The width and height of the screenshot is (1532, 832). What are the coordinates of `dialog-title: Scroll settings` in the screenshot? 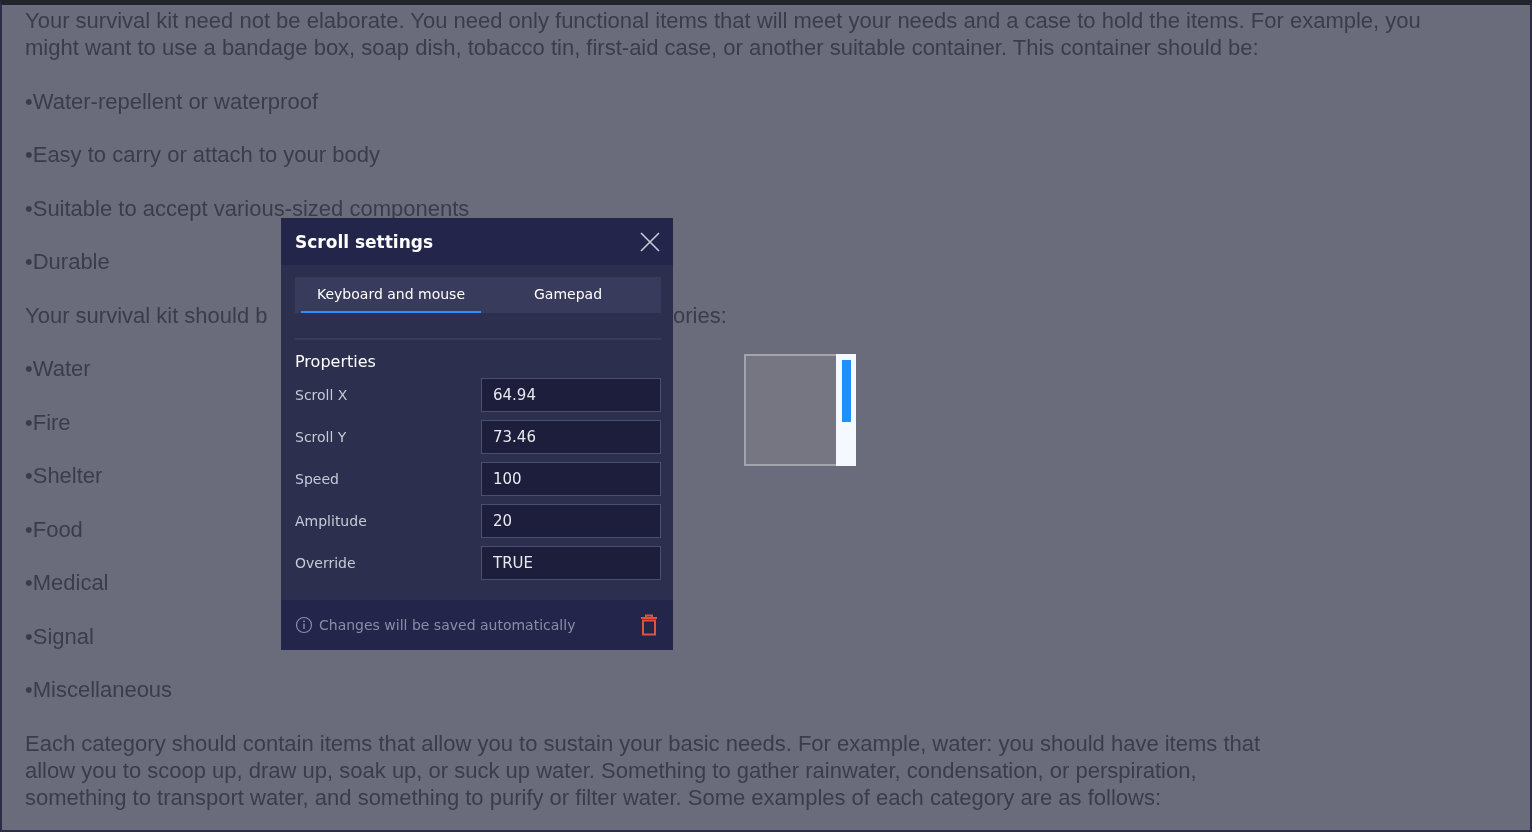 It's located at (364, 241).